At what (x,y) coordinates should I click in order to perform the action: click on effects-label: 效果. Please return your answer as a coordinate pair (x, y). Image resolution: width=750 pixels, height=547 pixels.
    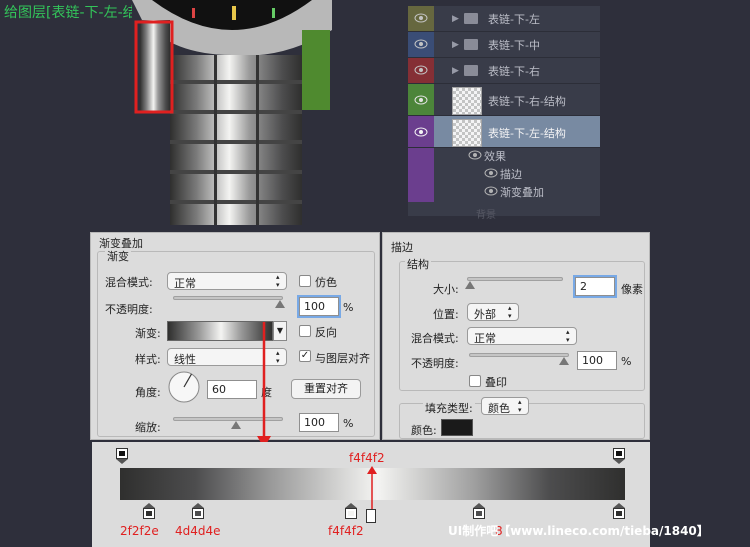
    Looking at the image, I should click on (495, 156).